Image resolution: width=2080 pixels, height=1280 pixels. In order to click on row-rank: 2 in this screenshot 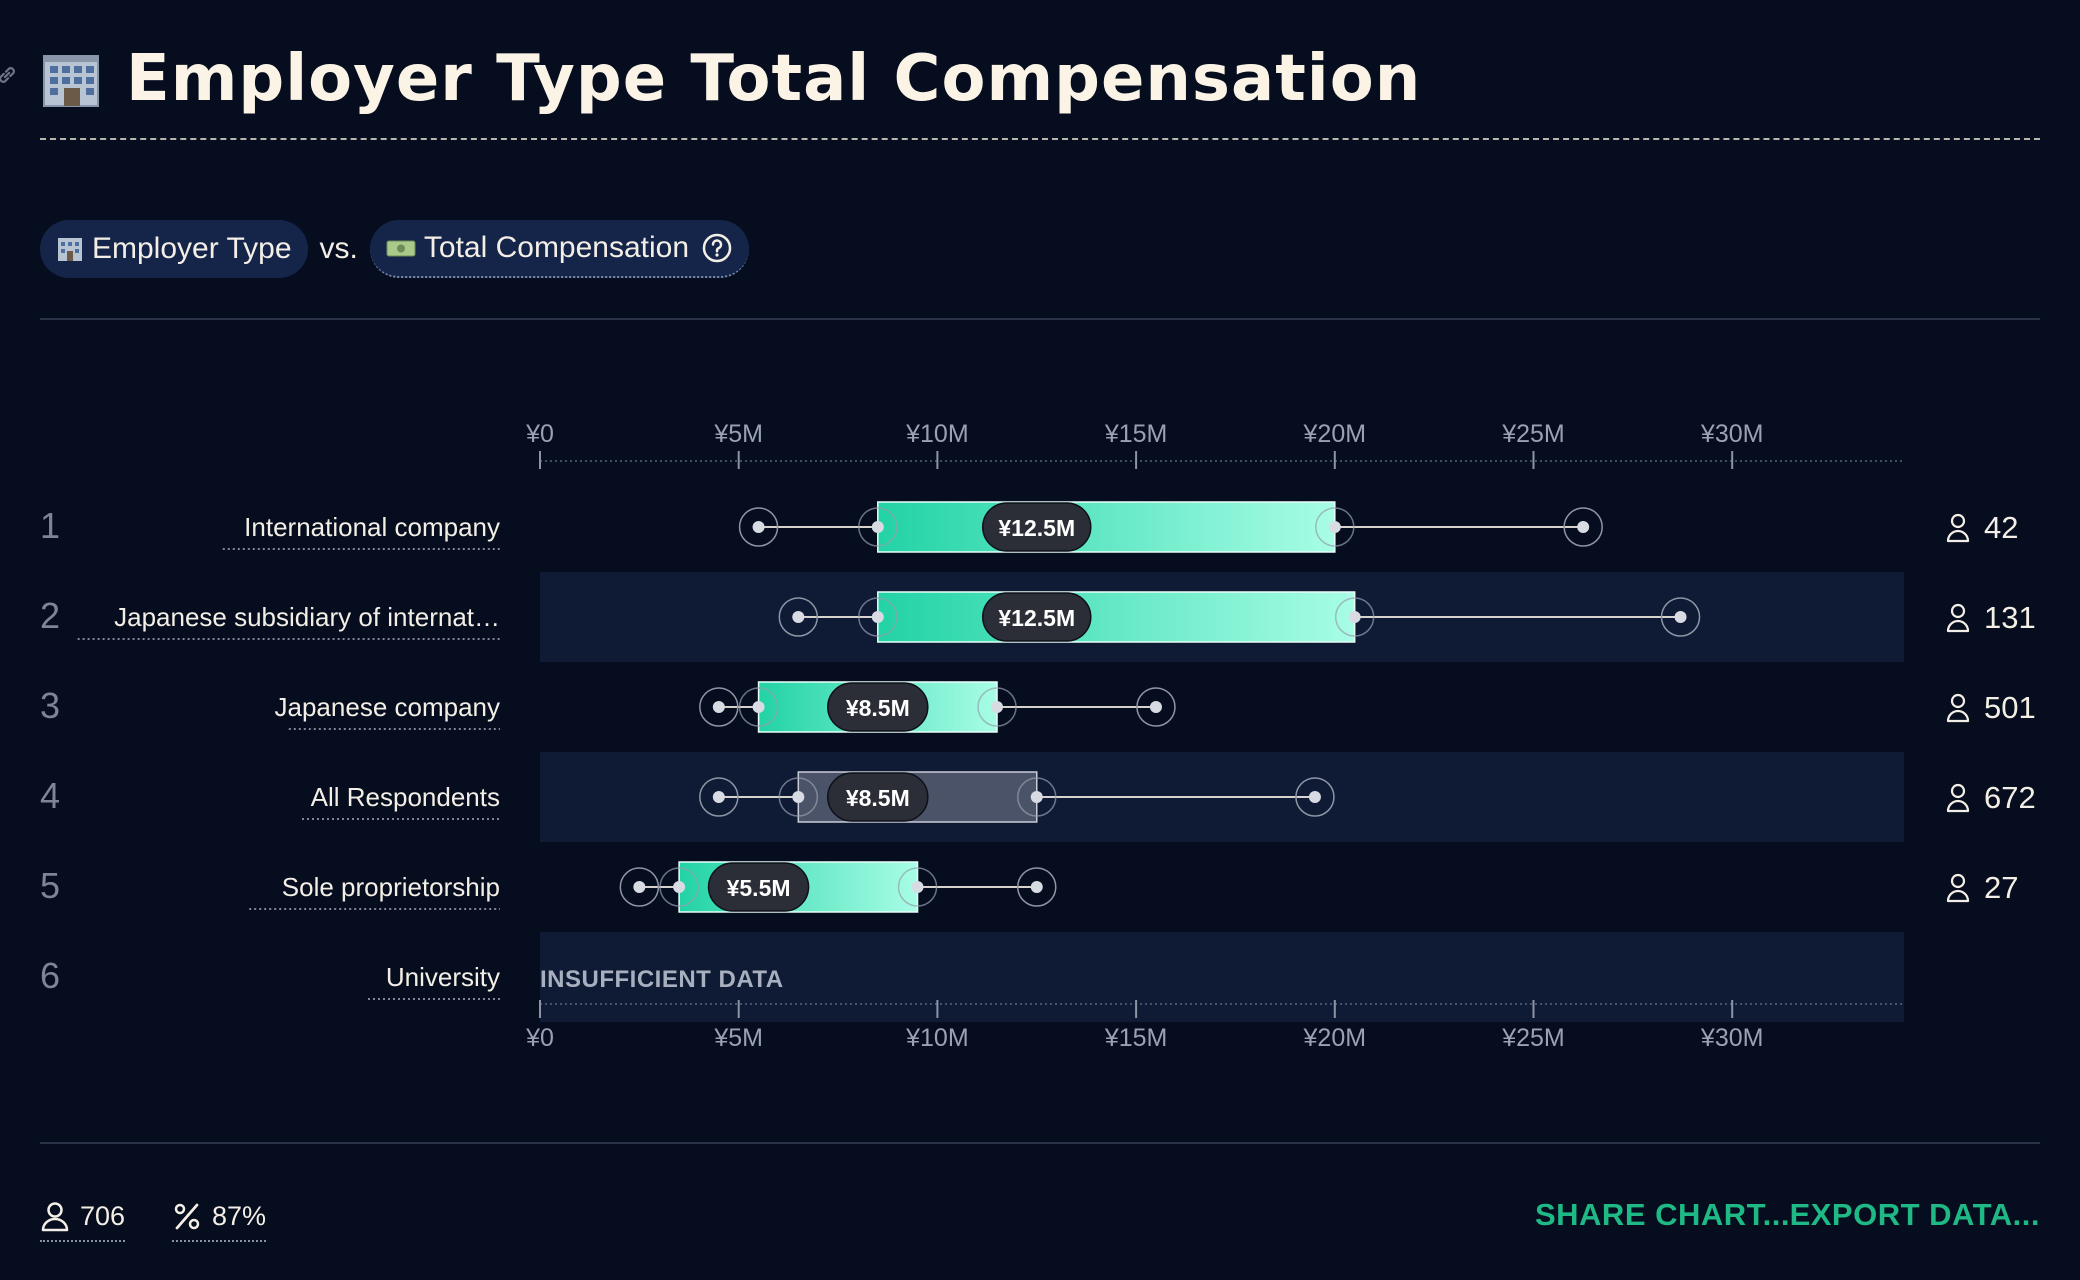, I will do `click(50, 615)`.